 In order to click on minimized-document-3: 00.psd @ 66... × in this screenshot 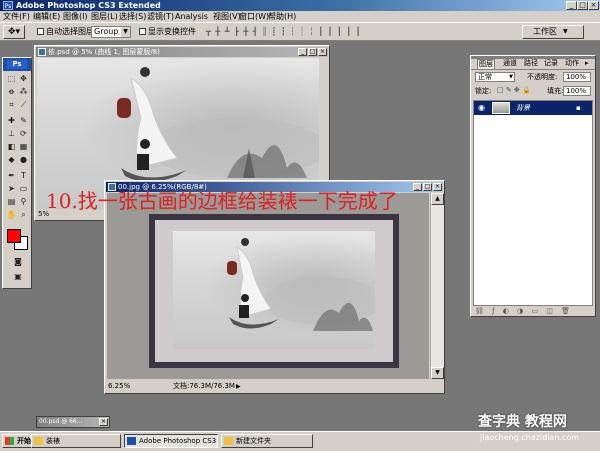, I will do `click(73, 422)`.